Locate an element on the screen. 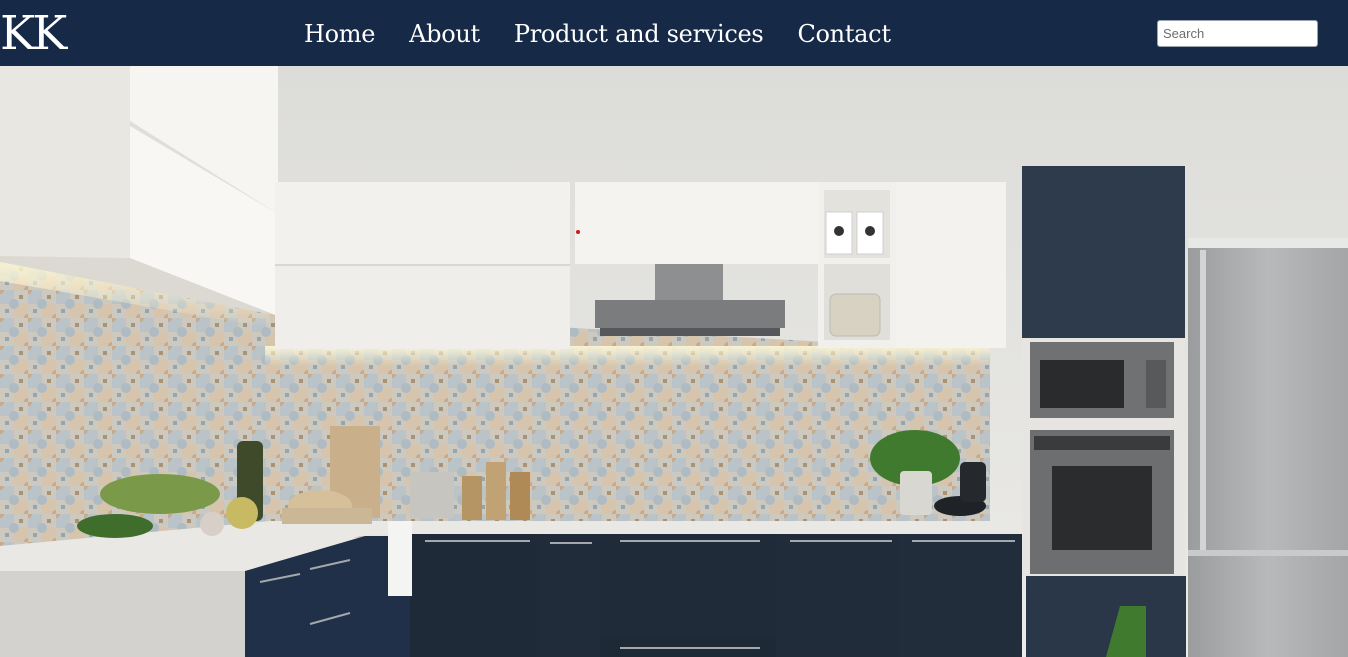 This screenshot has height=657, width=1348. nav-about-link: About is located at coordinates (444, 34).